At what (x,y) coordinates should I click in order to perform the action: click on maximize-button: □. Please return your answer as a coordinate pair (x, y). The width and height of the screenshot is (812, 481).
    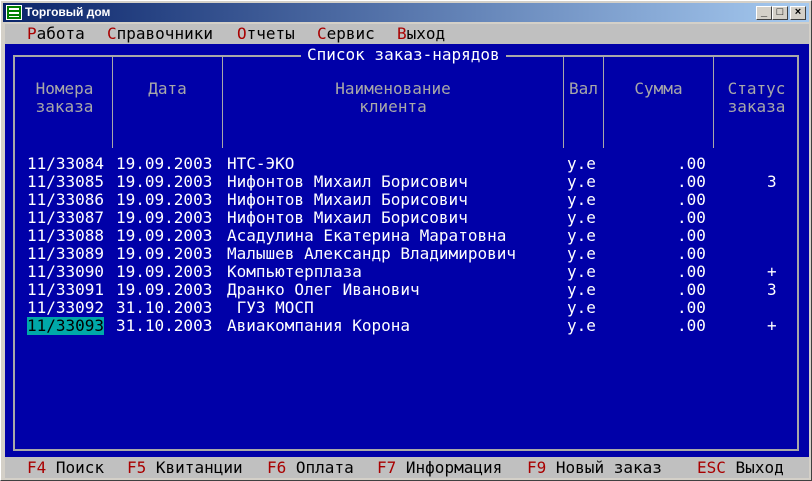
    Looking at the image, I should click on (780, 13).